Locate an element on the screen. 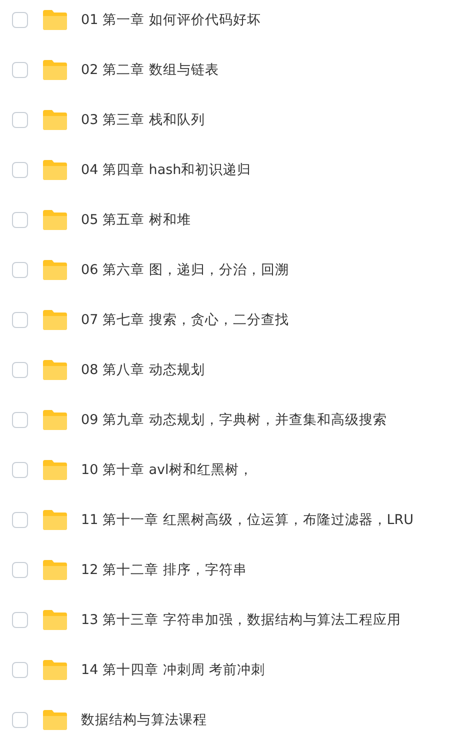 Image resolution: width=465 pixels, height=735 pixels. folder-name: 13 第十三章 字符串加强，数据结构与算法工程应用 is located at coordinates (241, 620).